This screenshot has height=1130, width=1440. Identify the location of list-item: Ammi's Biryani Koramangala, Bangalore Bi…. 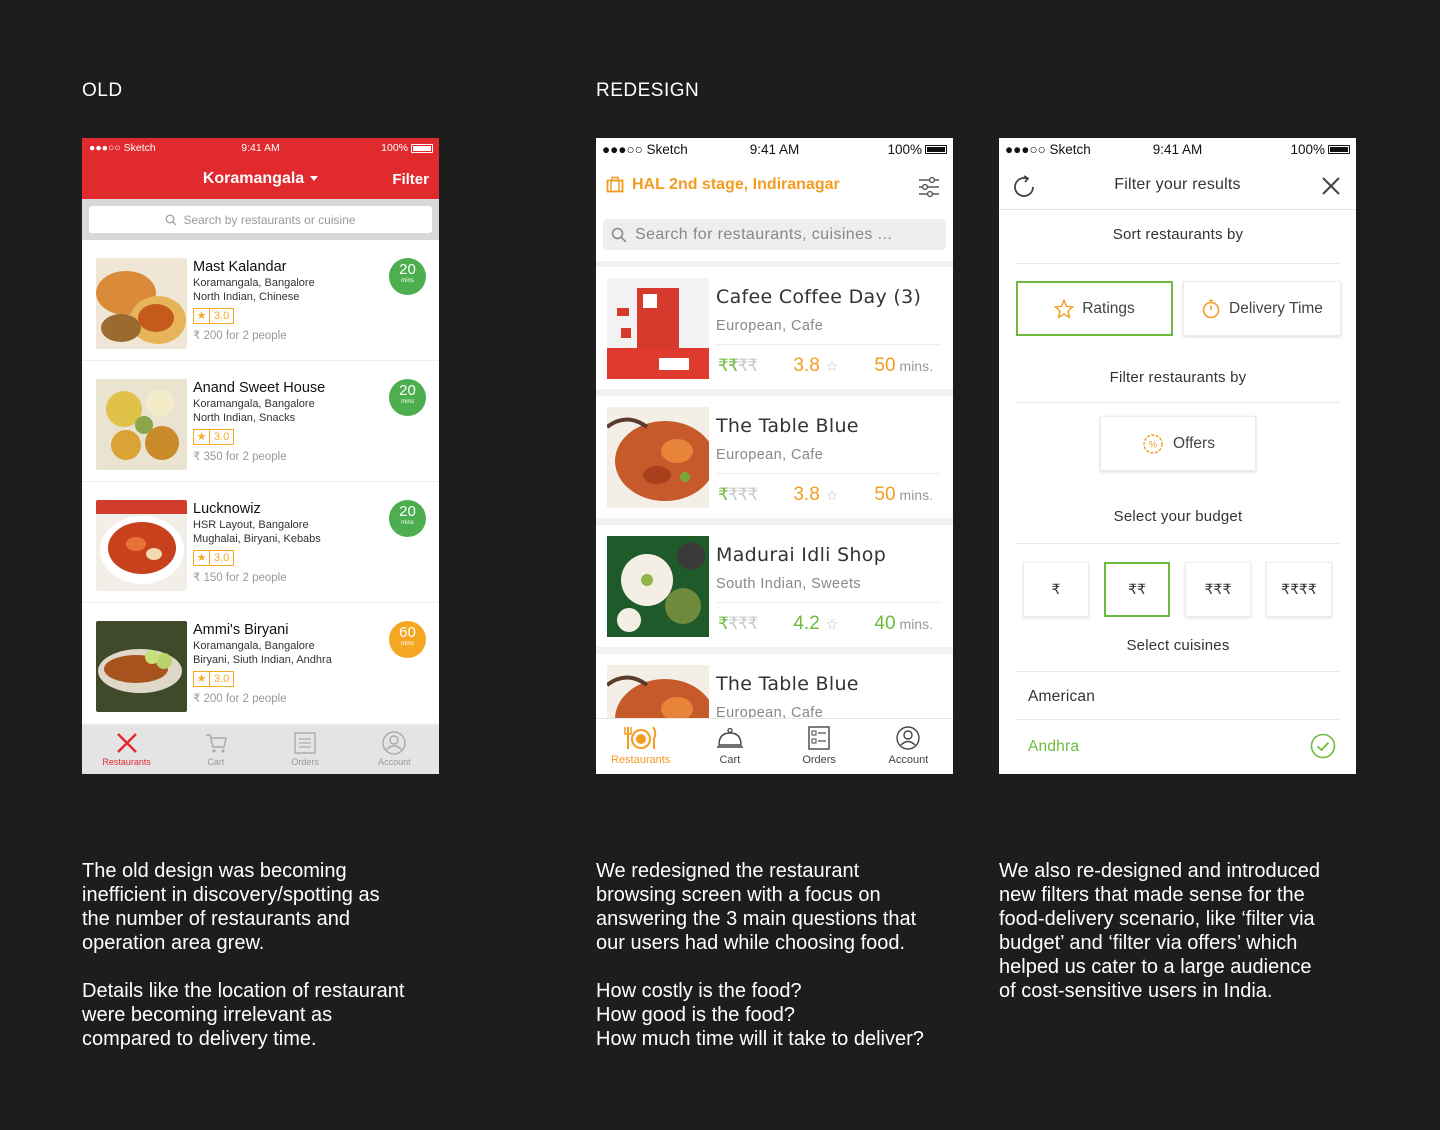
(260, 663).